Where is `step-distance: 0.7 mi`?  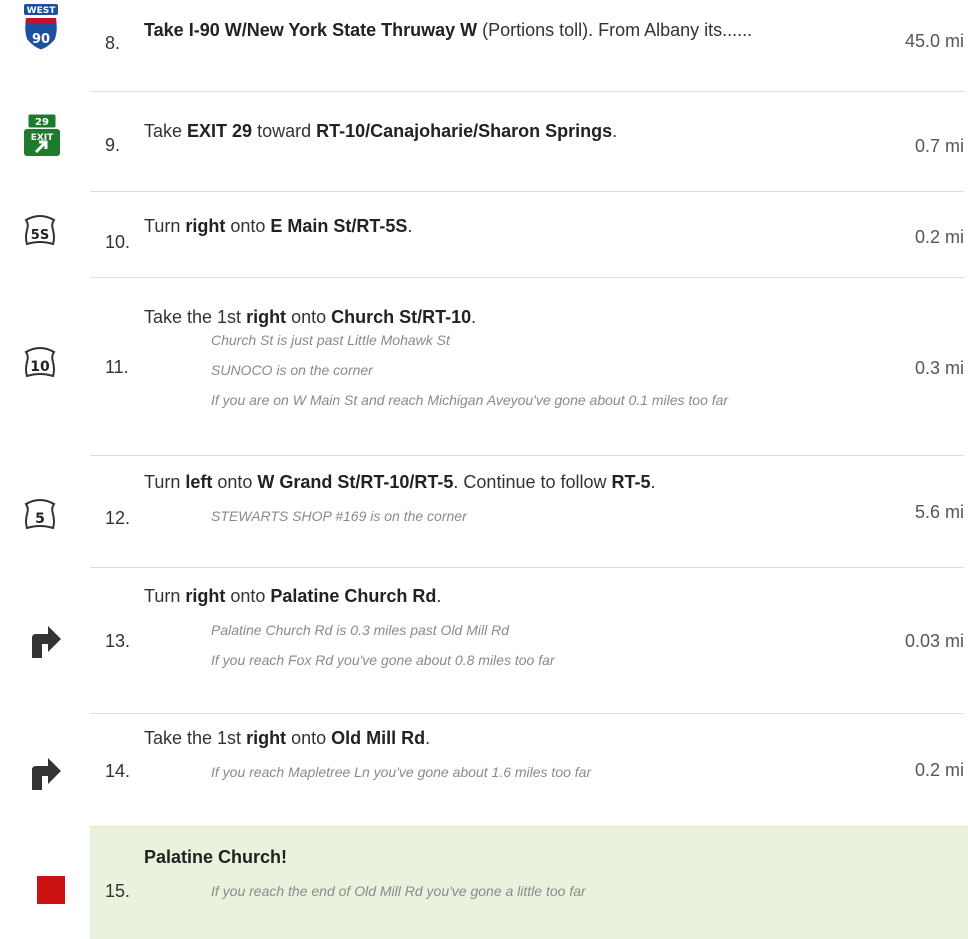 step-distance: 0.7 mi is located at coordinates (939, 146).